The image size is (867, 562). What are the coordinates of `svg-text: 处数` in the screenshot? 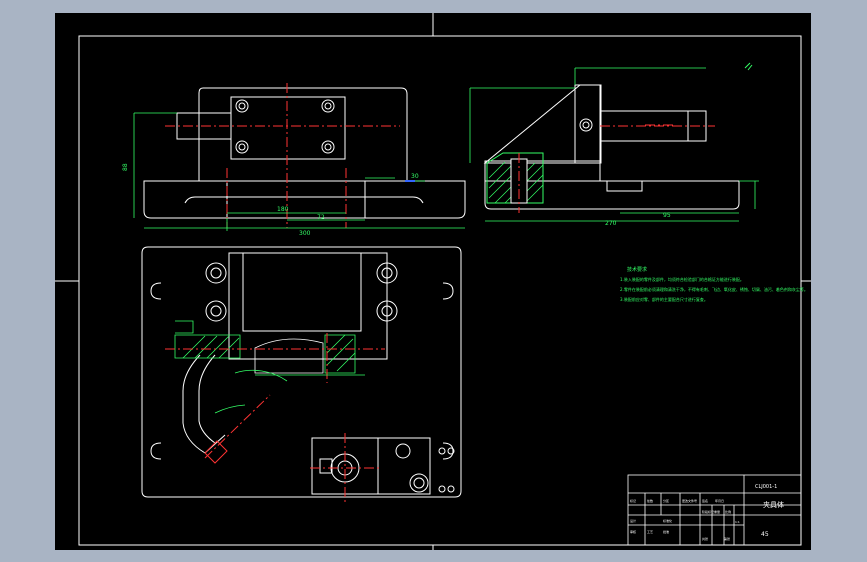 It's located at (650, 500).